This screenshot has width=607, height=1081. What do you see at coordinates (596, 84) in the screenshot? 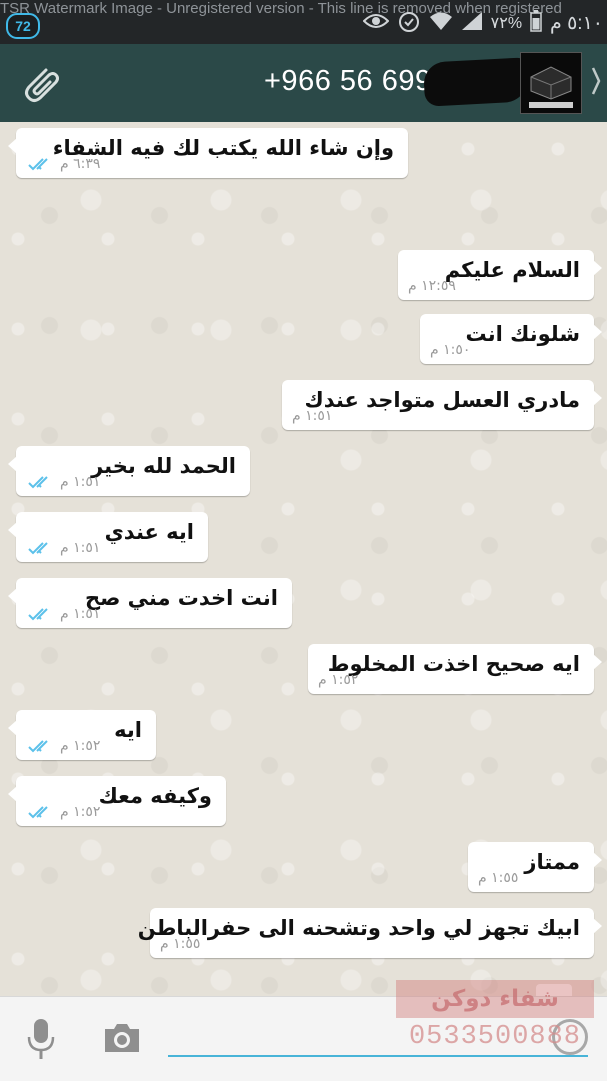
I see `overflow-menu-icon` at bounding box center [596, 84].